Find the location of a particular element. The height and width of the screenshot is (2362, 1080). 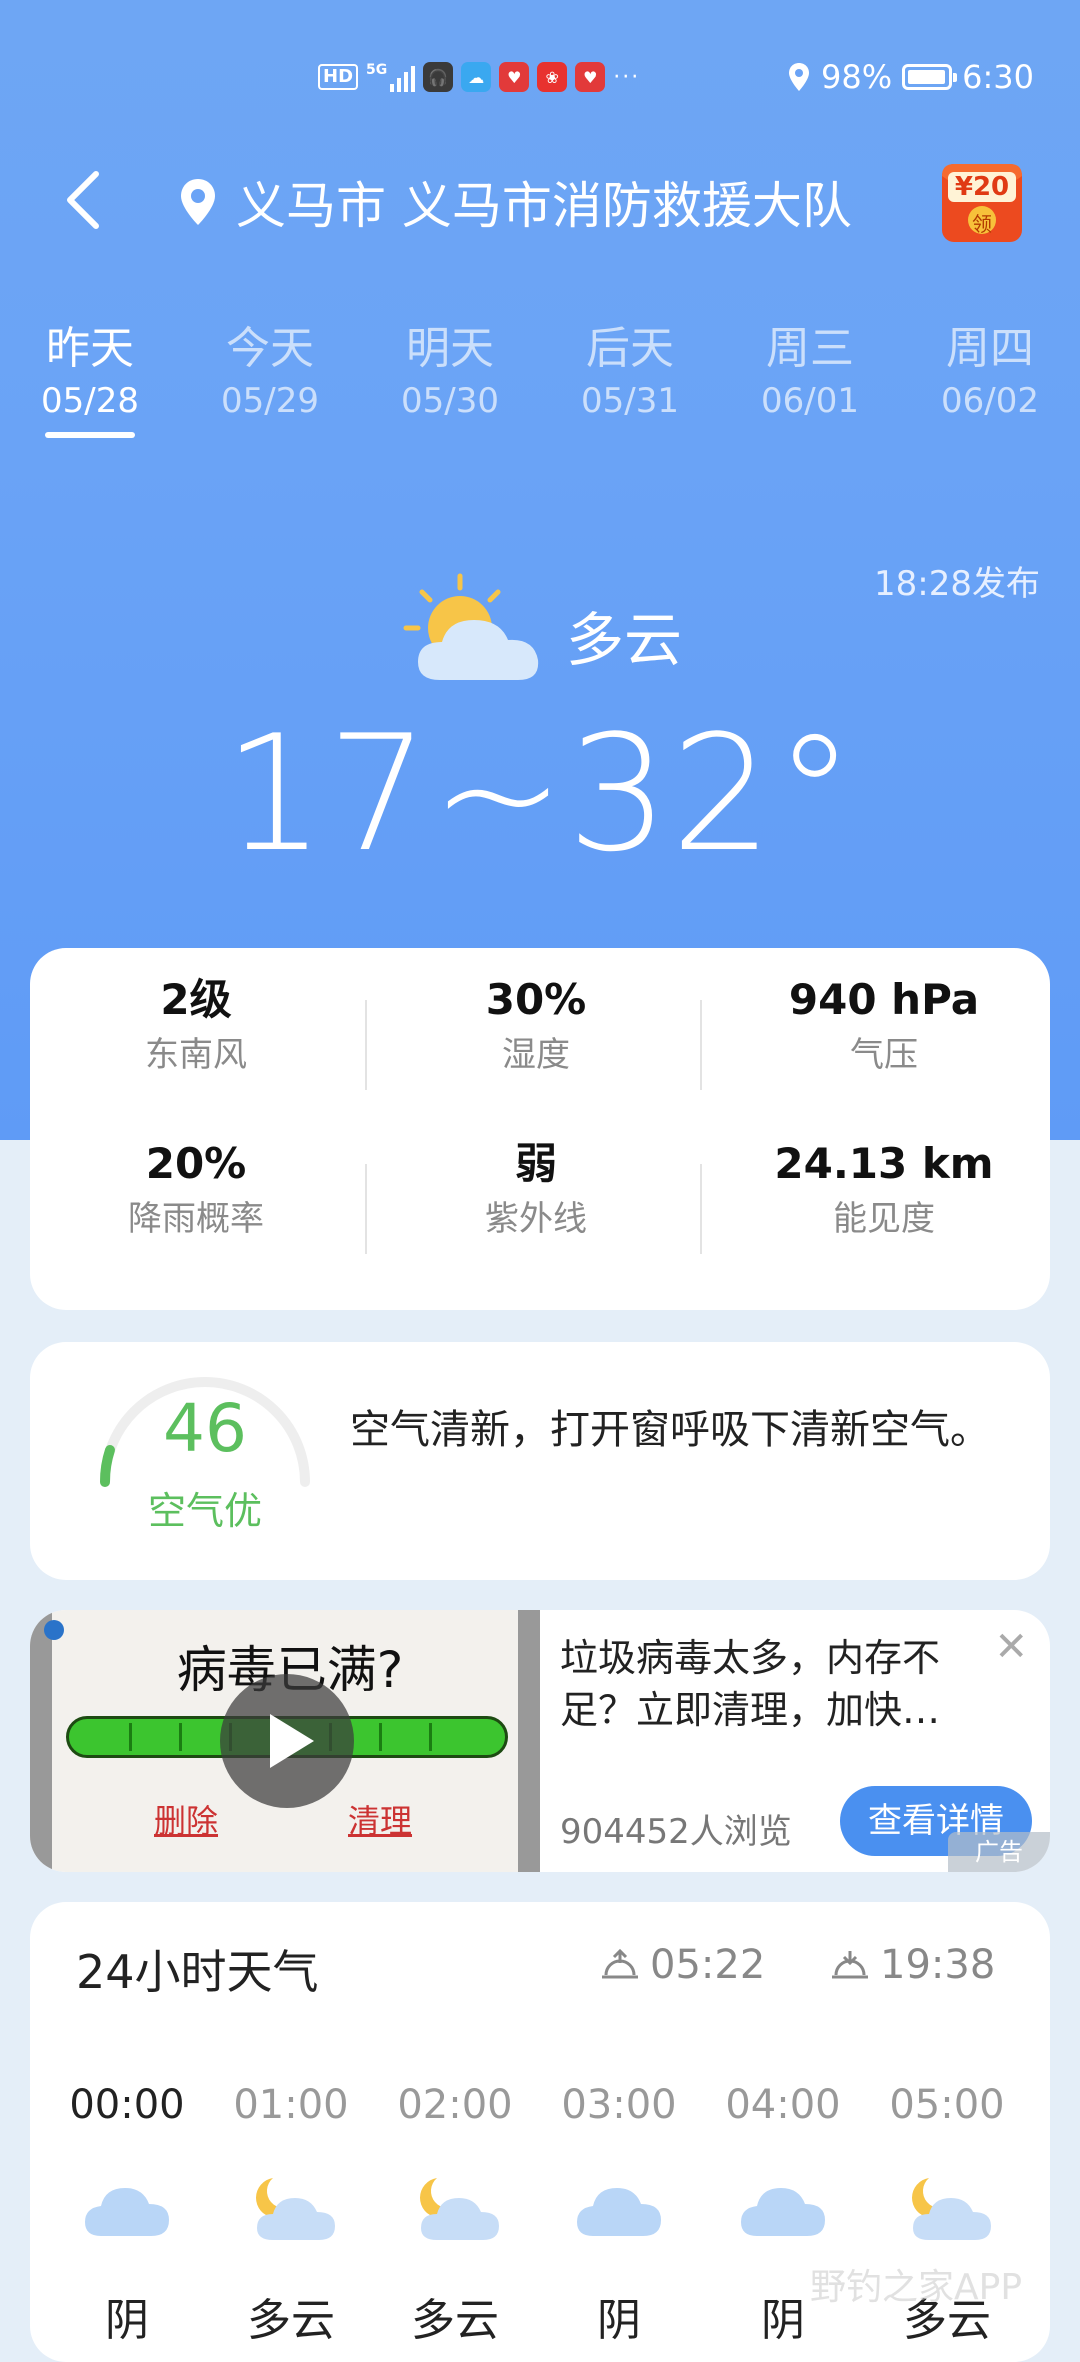

detail-value: 20% is located at coordinates (196, 1163).